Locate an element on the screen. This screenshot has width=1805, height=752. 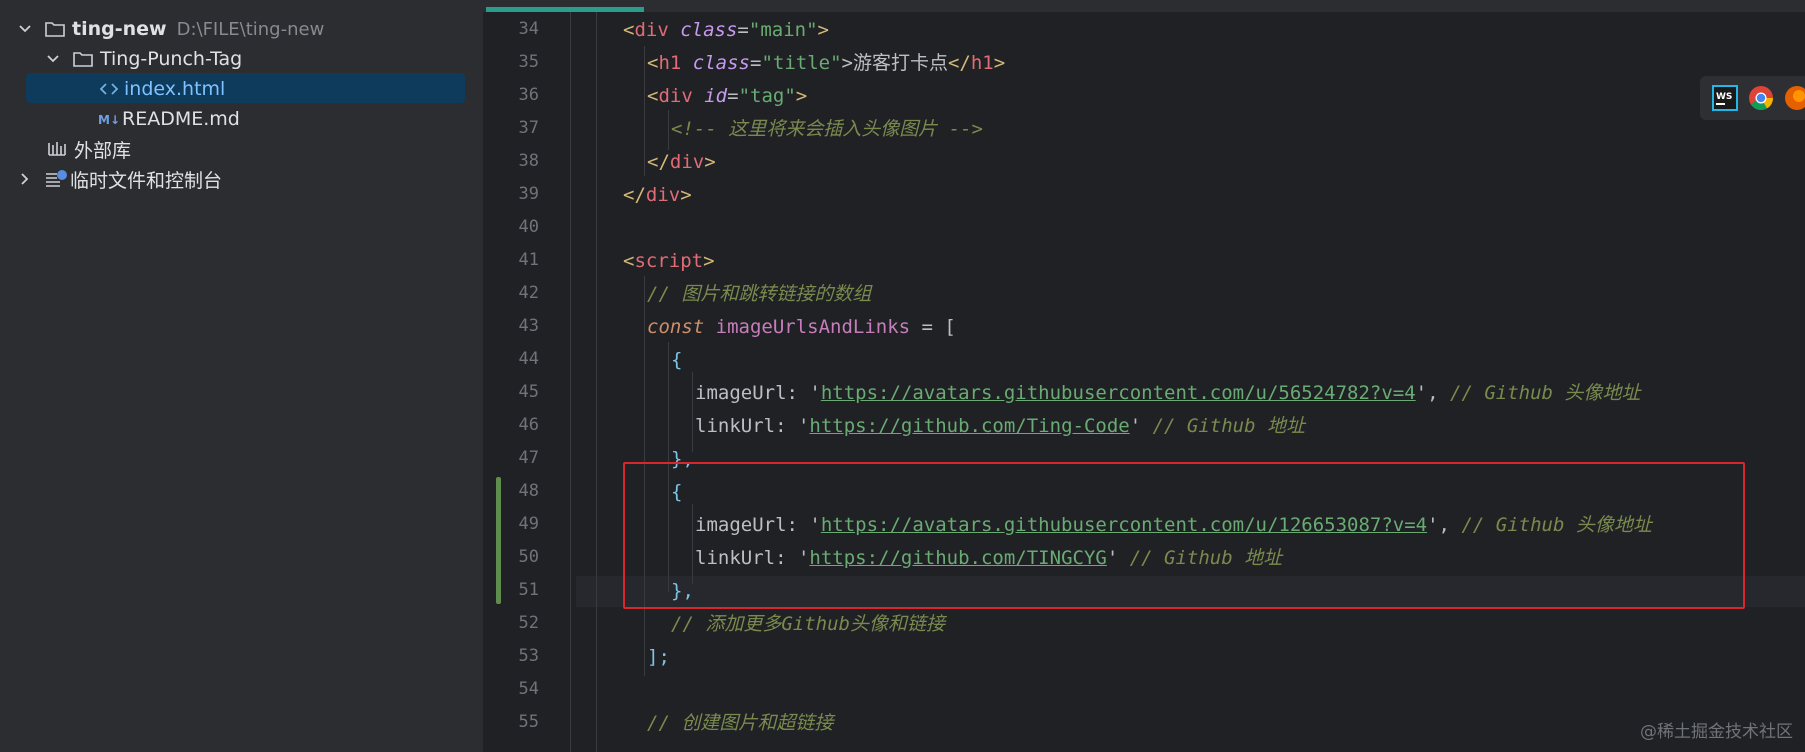
punct: ]; is located at coordinates (658, 657).